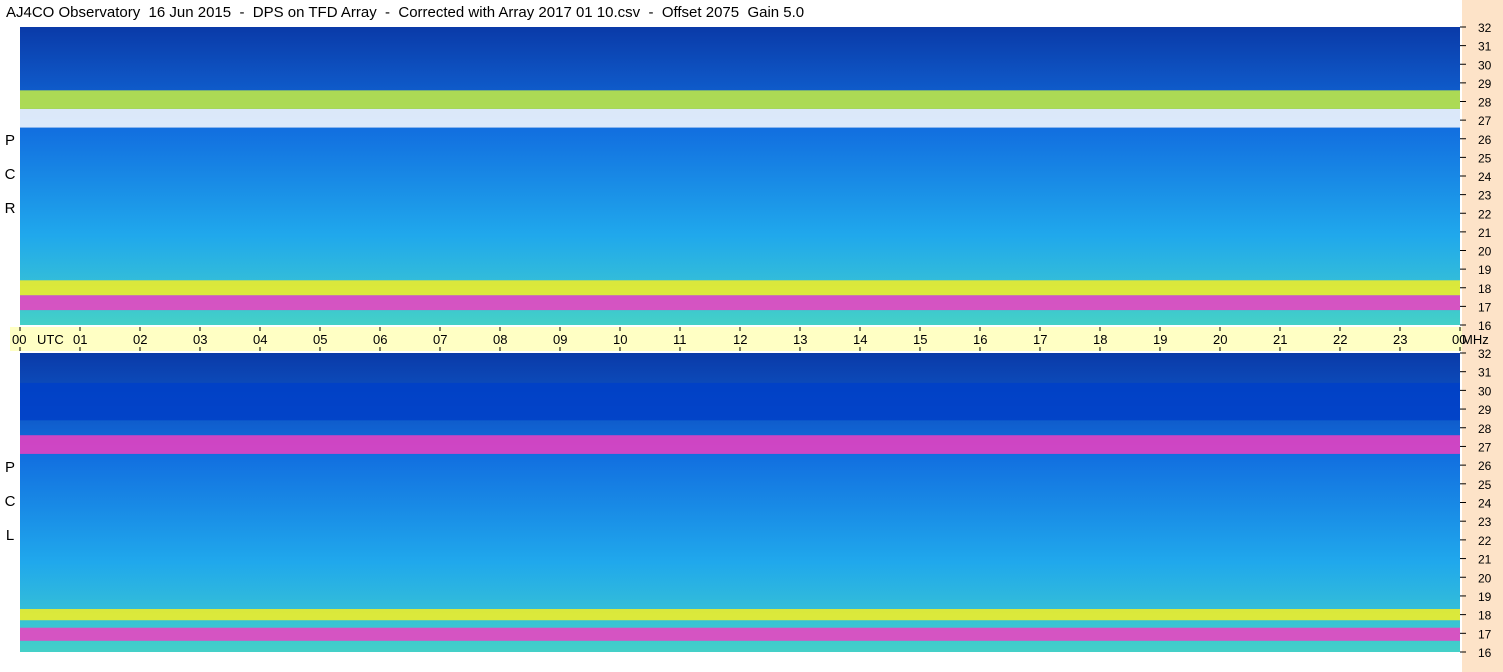 This screenshot has width=1503, height=672. What do you see at coordinates (1485, 28) in the screenshot?
I see `mhz-tick-label-1-32: 32` at bounding box center [1485, 28].